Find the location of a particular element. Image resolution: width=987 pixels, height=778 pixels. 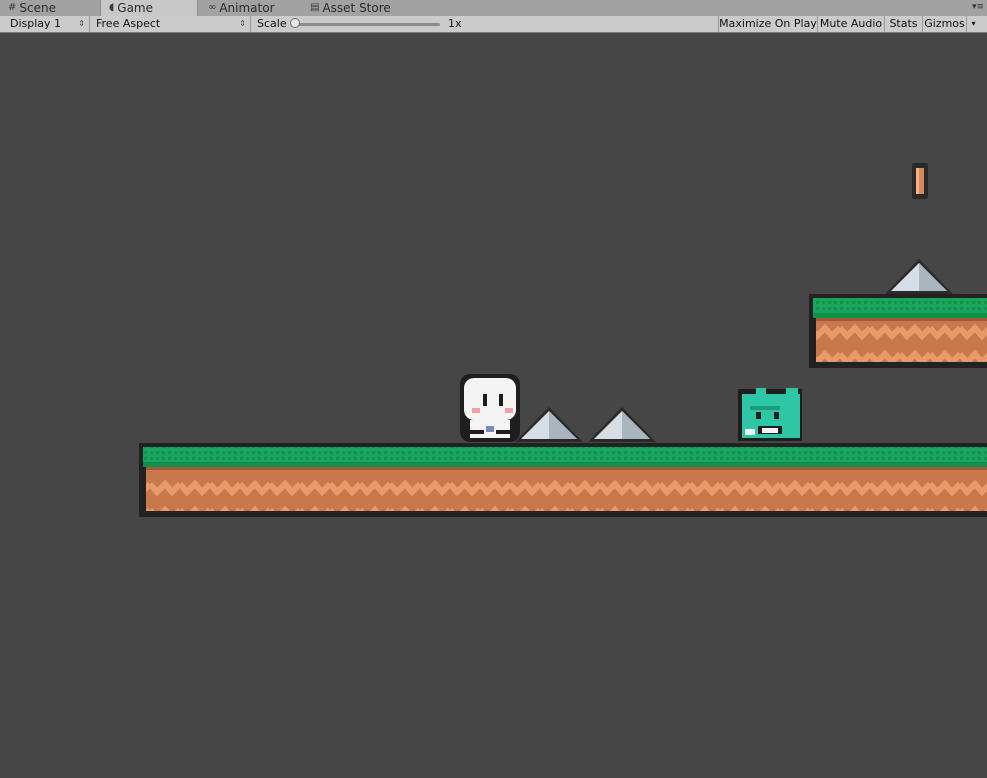

gizmos-arrow-icon: ▾ is located at coordinates (973, 24).